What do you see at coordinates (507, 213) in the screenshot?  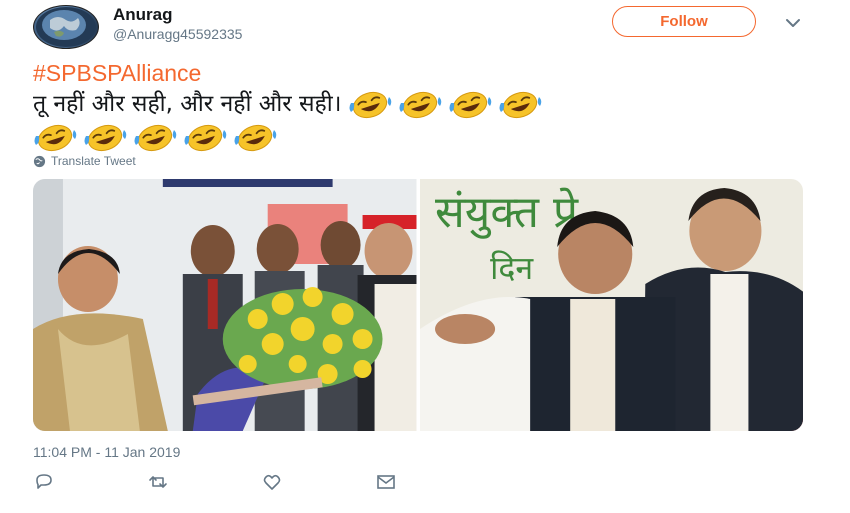 I see `svg-text: संयुक्त प्रे` at bounding box center [507, 213].